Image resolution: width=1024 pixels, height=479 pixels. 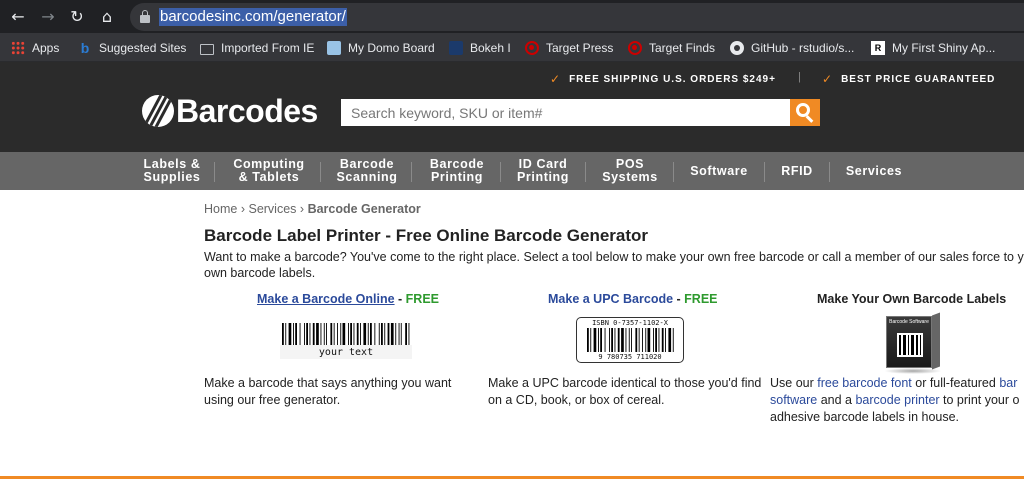 I want to click on barcodes-logo-icon, so click(x=158, y=111).